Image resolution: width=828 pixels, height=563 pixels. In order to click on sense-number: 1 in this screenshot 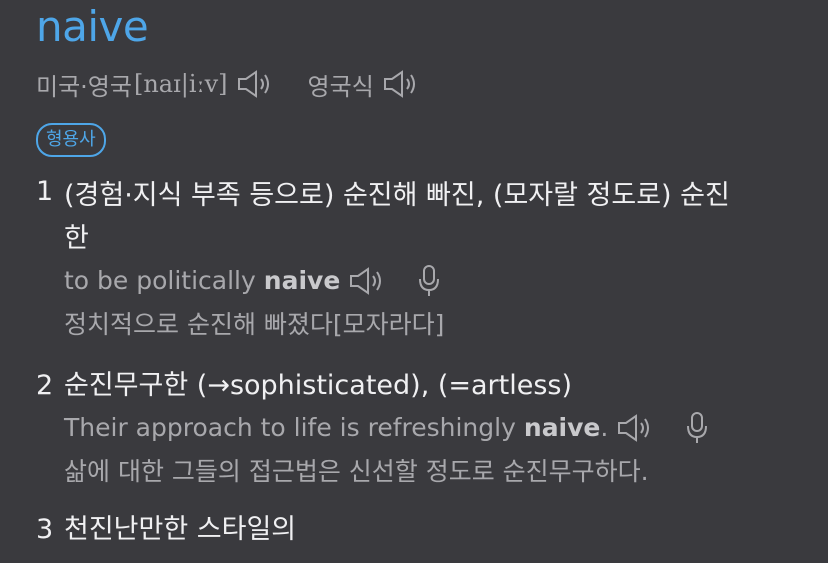, I will do `click(45, 191)`.